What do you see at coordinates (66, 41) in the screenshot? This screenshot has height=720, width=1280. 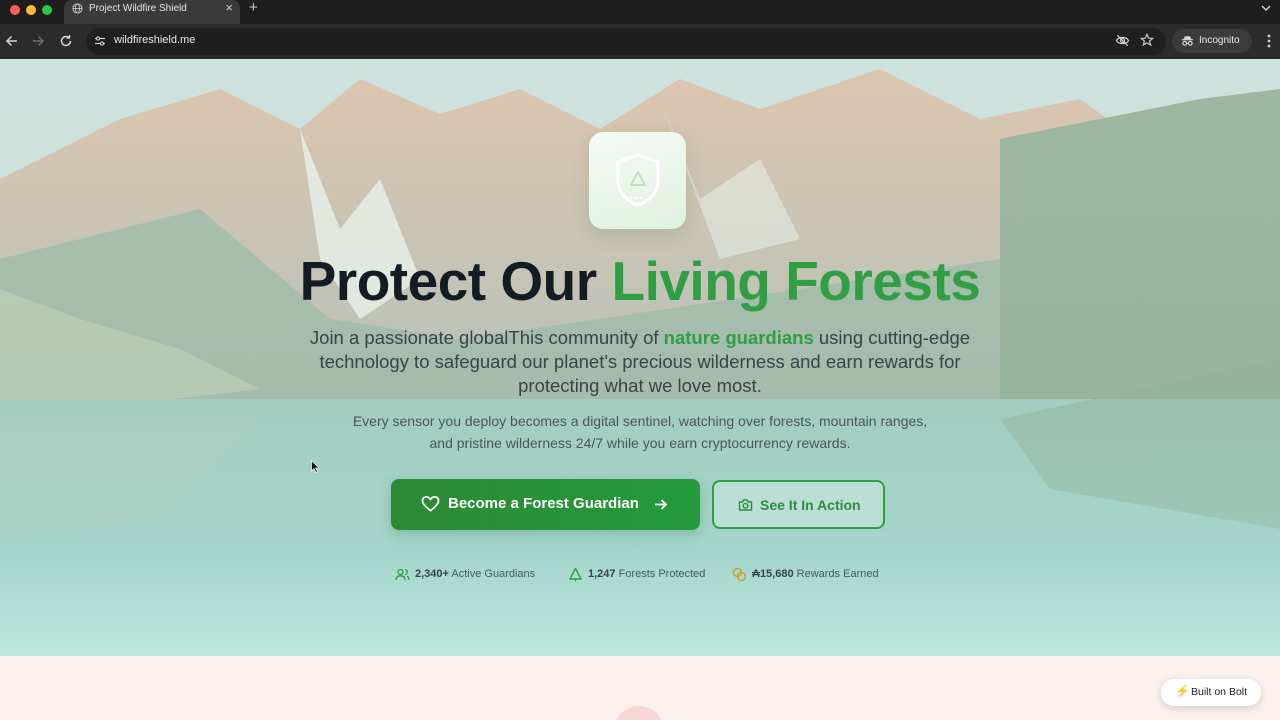 I see `reload-icon` at bounding box center [66, 41].